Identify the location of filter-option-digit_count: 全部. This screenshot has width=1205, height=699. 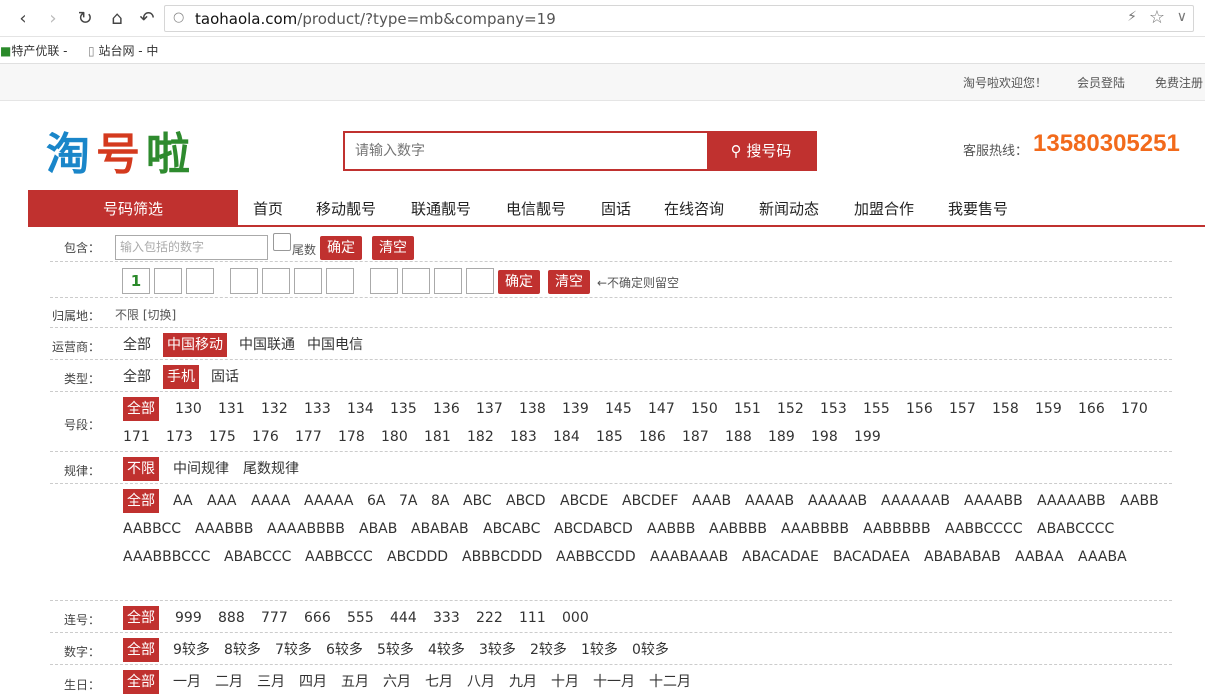
(141, 650).